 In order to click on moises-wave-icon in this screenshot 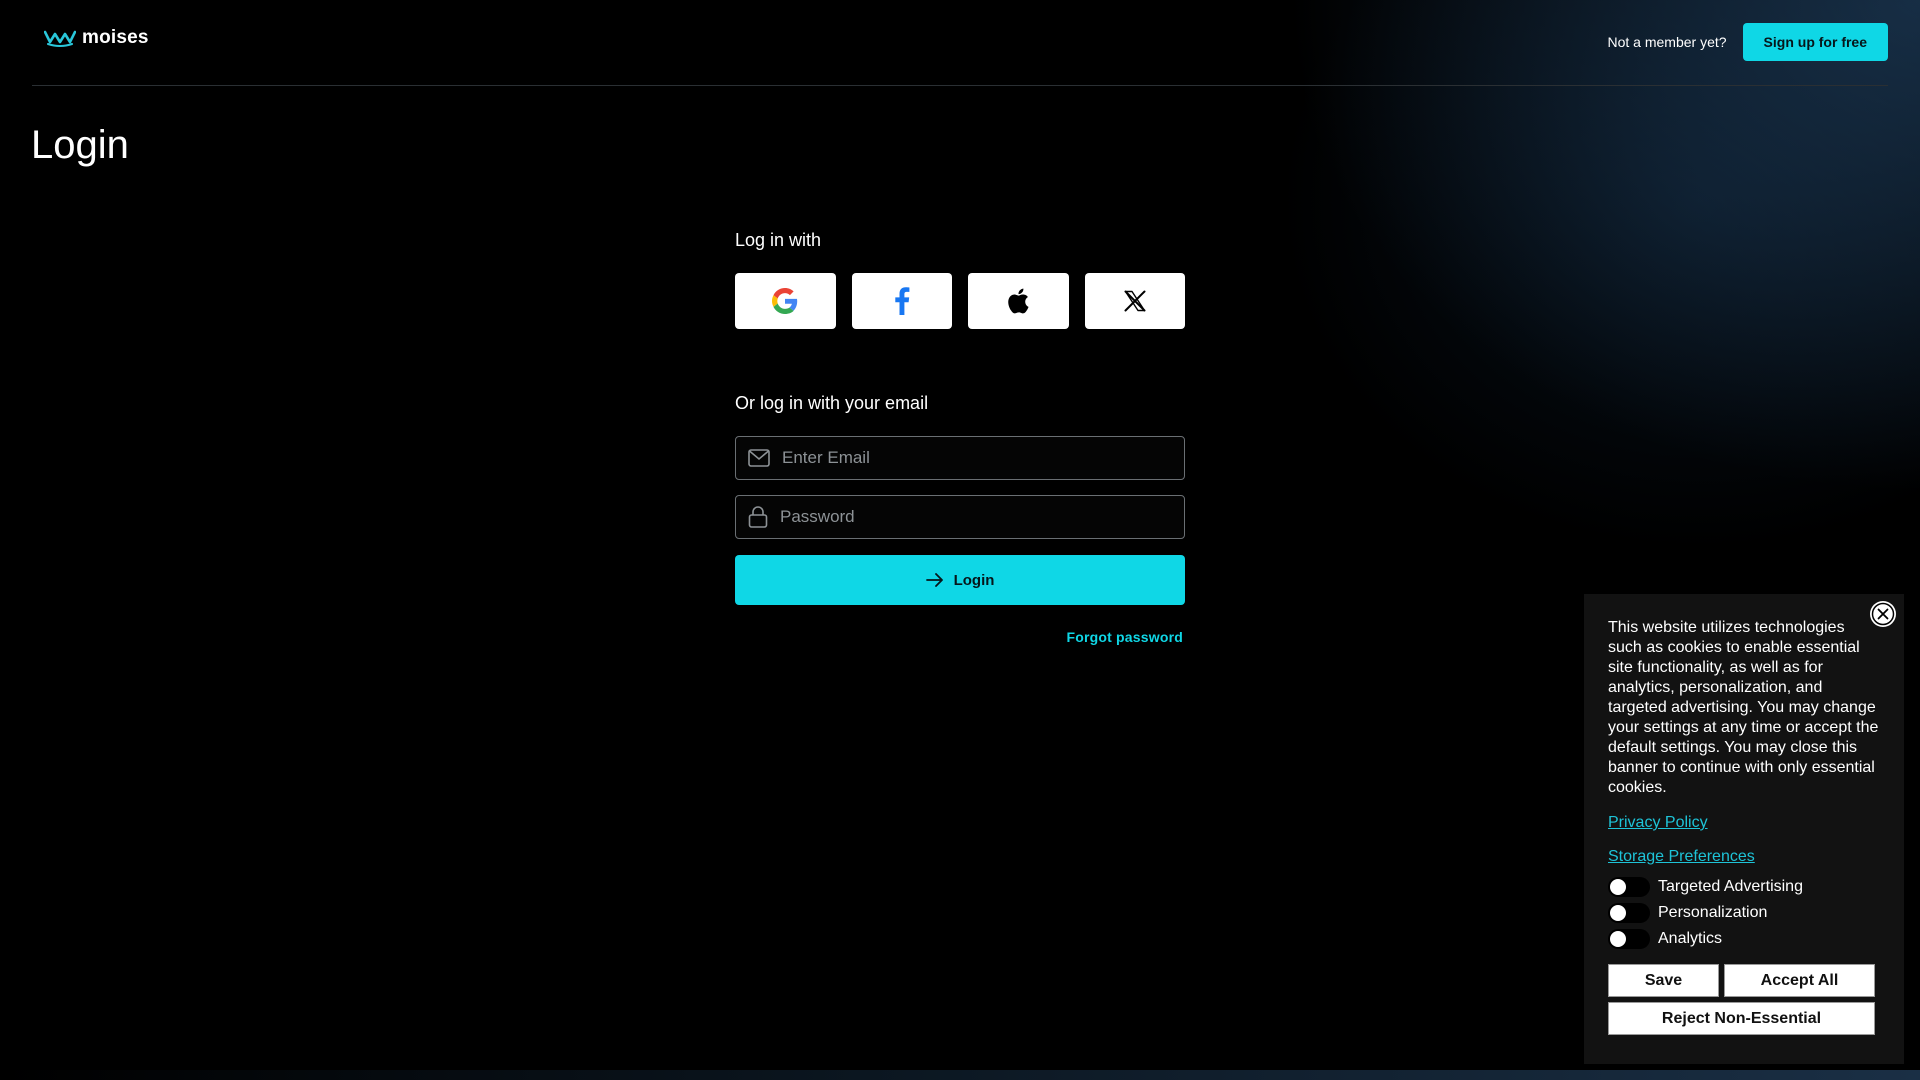, I will do `click(60, 38)`.